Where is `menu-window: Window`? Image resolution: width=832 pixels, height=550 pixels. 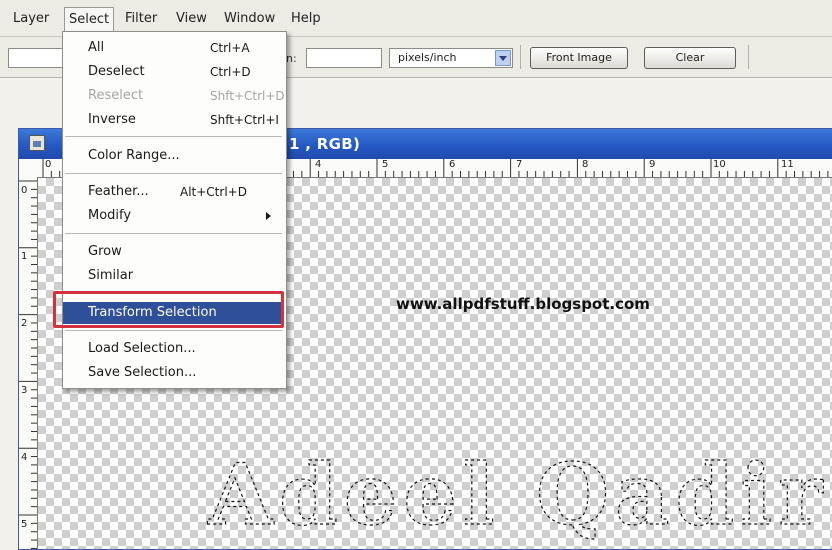 menu-window: Window is located at coordinates (249, 19).